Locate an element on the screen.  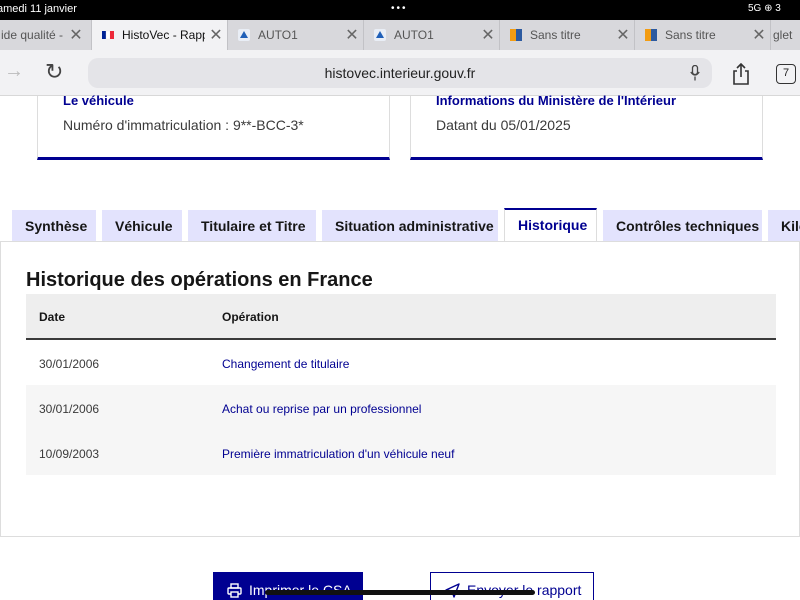
reload-icon: ↻ is located at coordinates (54, 72).